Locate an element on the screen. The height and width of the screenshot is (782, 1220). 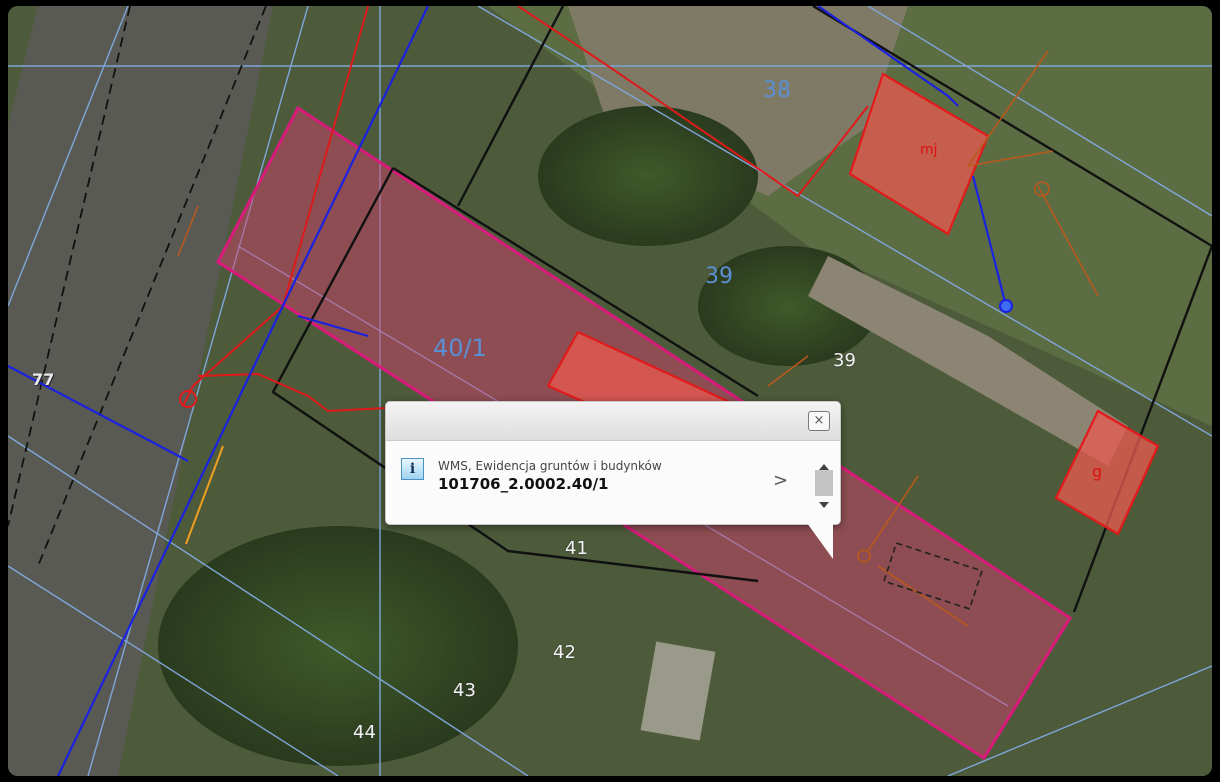
water-node is located at coordinates (1006, 306).